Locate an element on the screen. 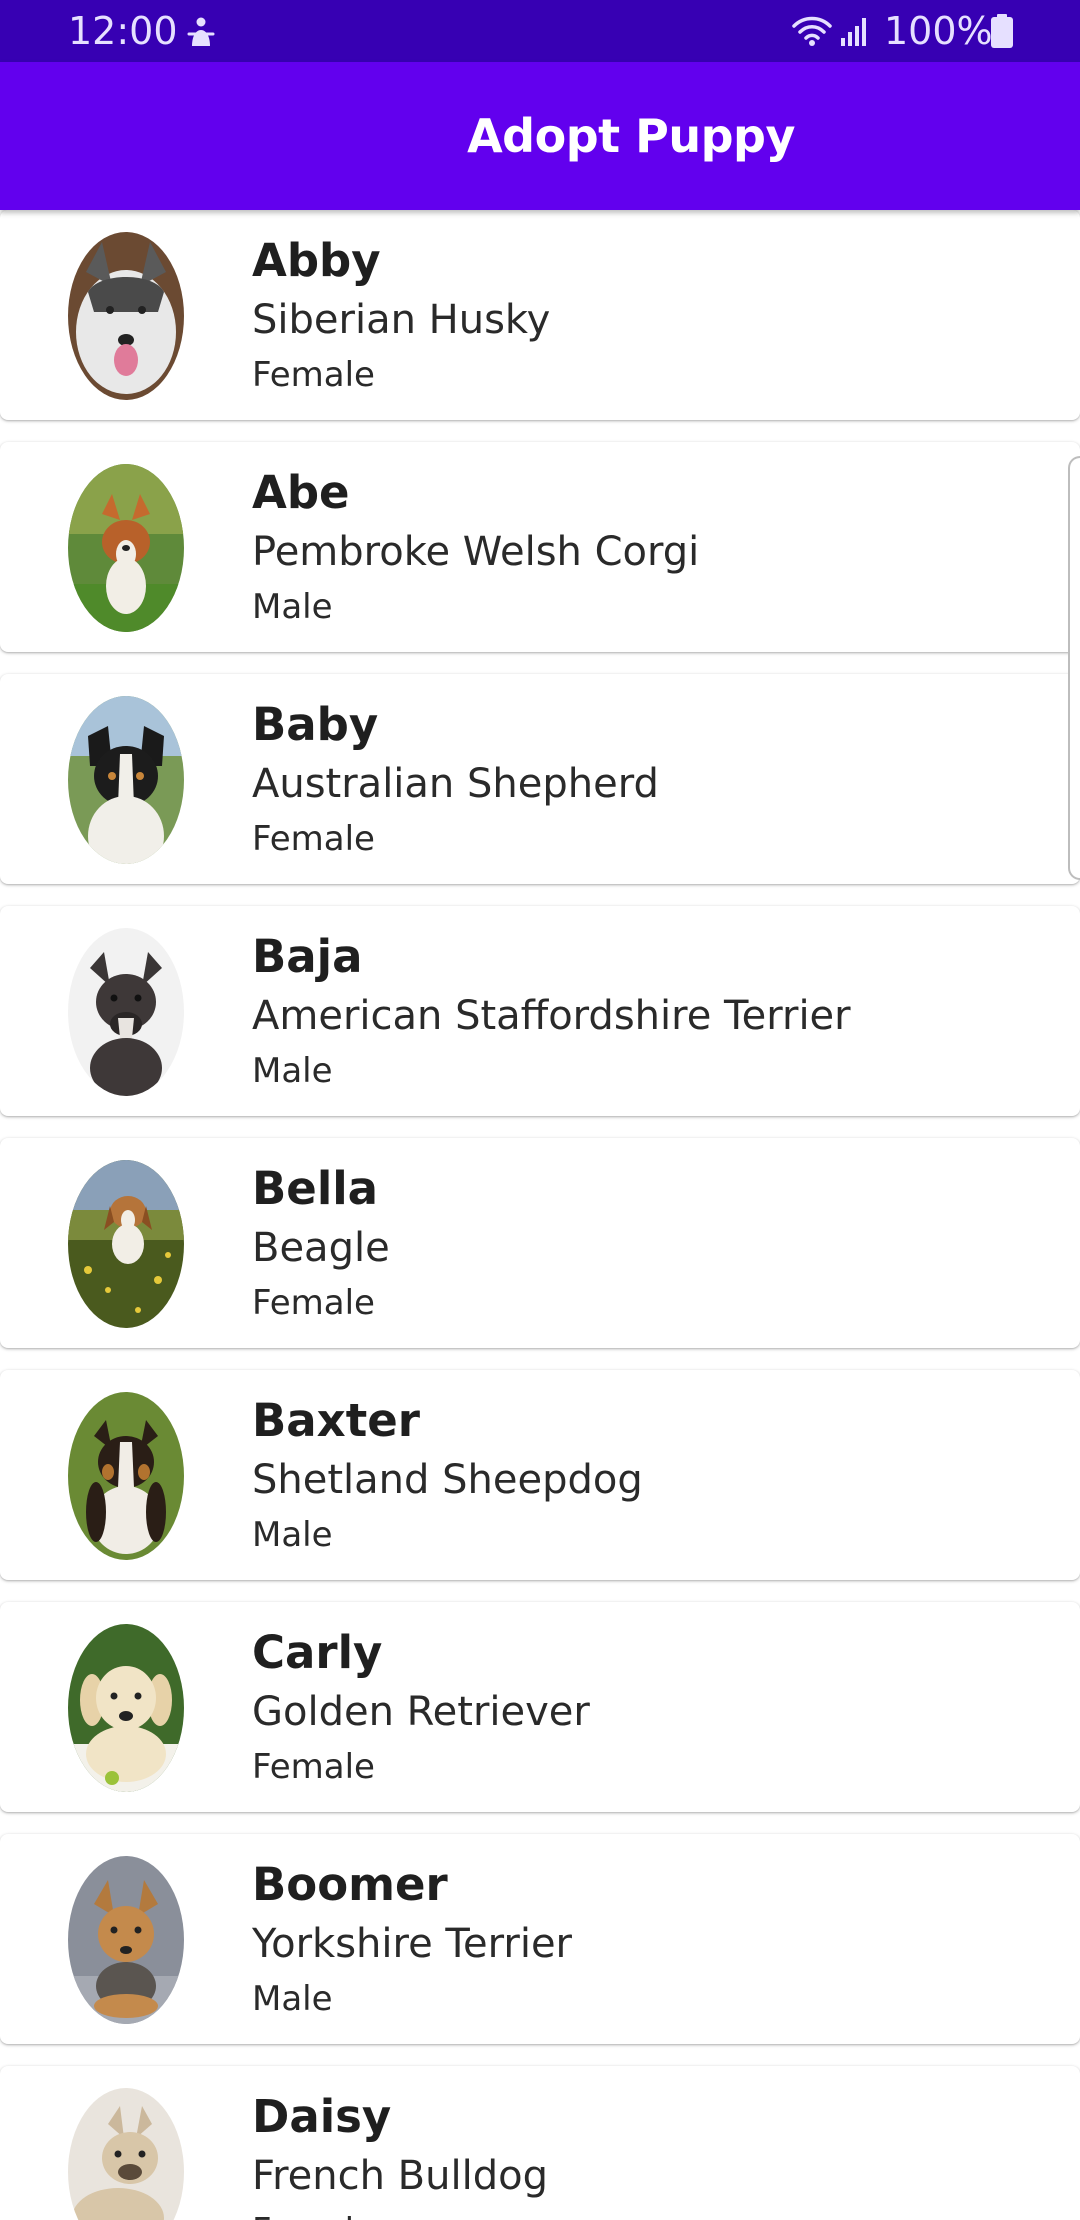 This screenshot has height=2220, width=1080. puppy-name: Carly is located at coordinates (317, 1652).